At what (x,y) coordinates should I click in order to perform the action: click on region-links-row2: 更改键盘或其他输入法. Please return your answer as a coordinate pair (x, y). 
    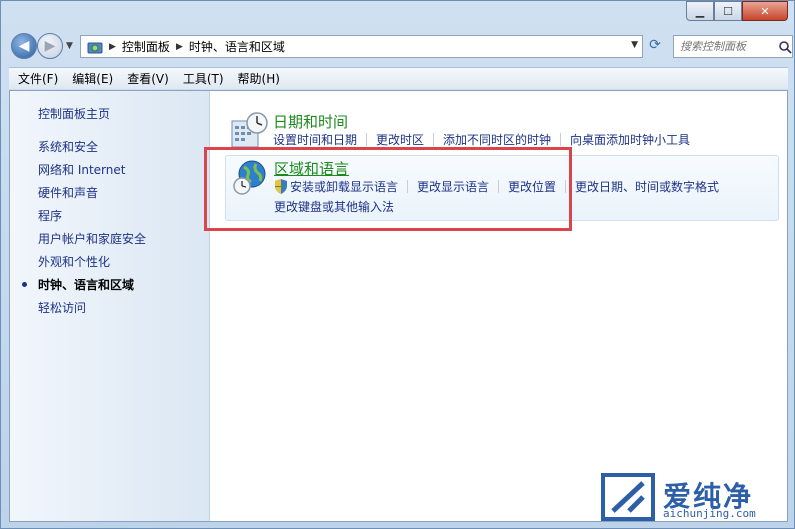
    Looking at the image, I should click on (334, 206).